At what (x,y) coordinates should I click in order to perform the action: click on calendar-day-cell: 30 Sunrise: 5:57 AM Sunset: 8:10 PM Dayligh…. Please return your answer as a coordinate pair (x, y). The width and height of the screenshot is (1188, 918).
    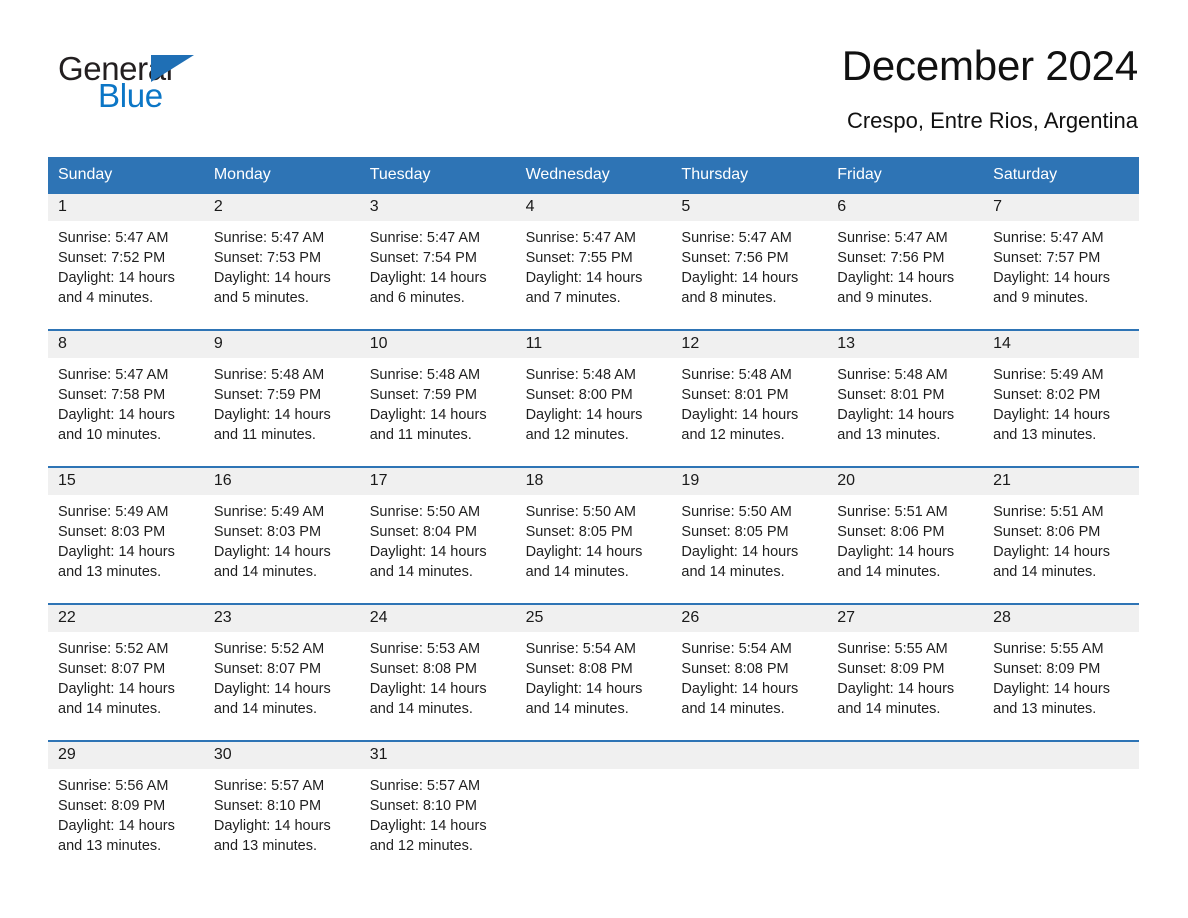
    Looking at the image, I should click on (281, 809).